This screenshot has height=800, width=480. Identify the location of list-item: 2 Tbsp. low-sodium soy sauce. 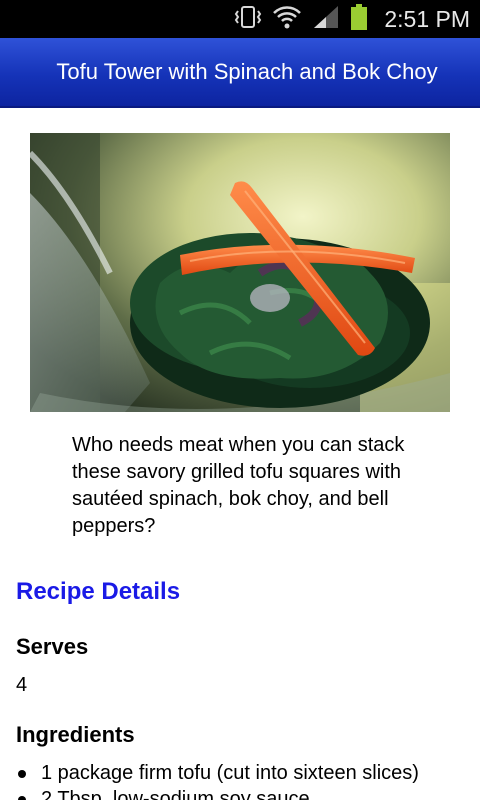
(246, 793).